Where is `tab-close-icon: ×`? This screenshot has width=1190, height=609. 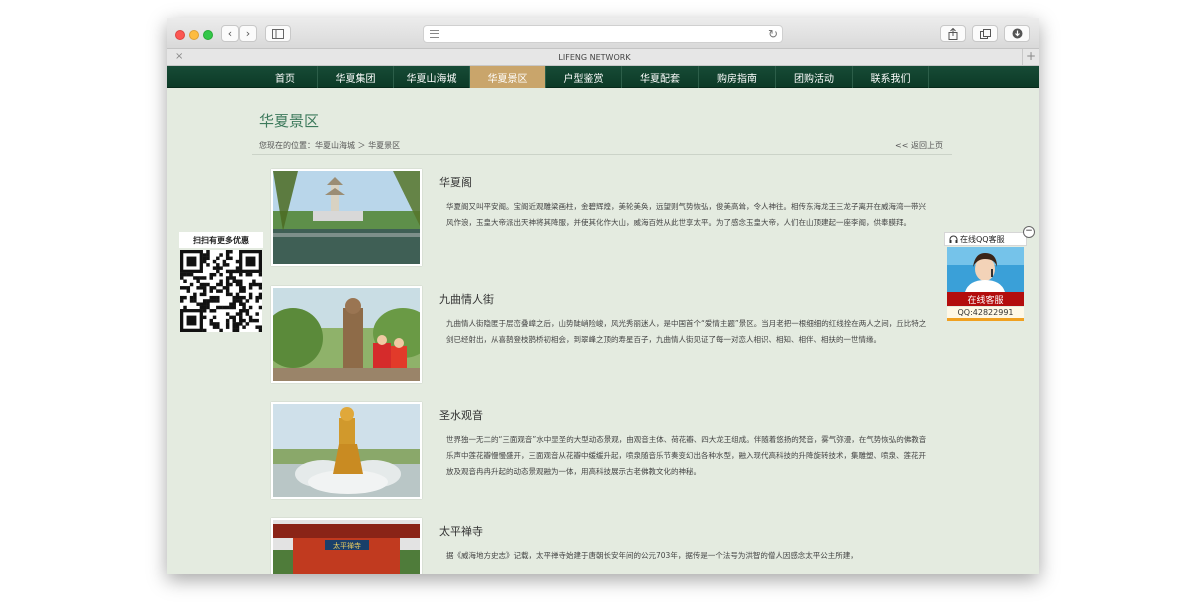
tab-close-icon: × is located at coordinates (179, 56).